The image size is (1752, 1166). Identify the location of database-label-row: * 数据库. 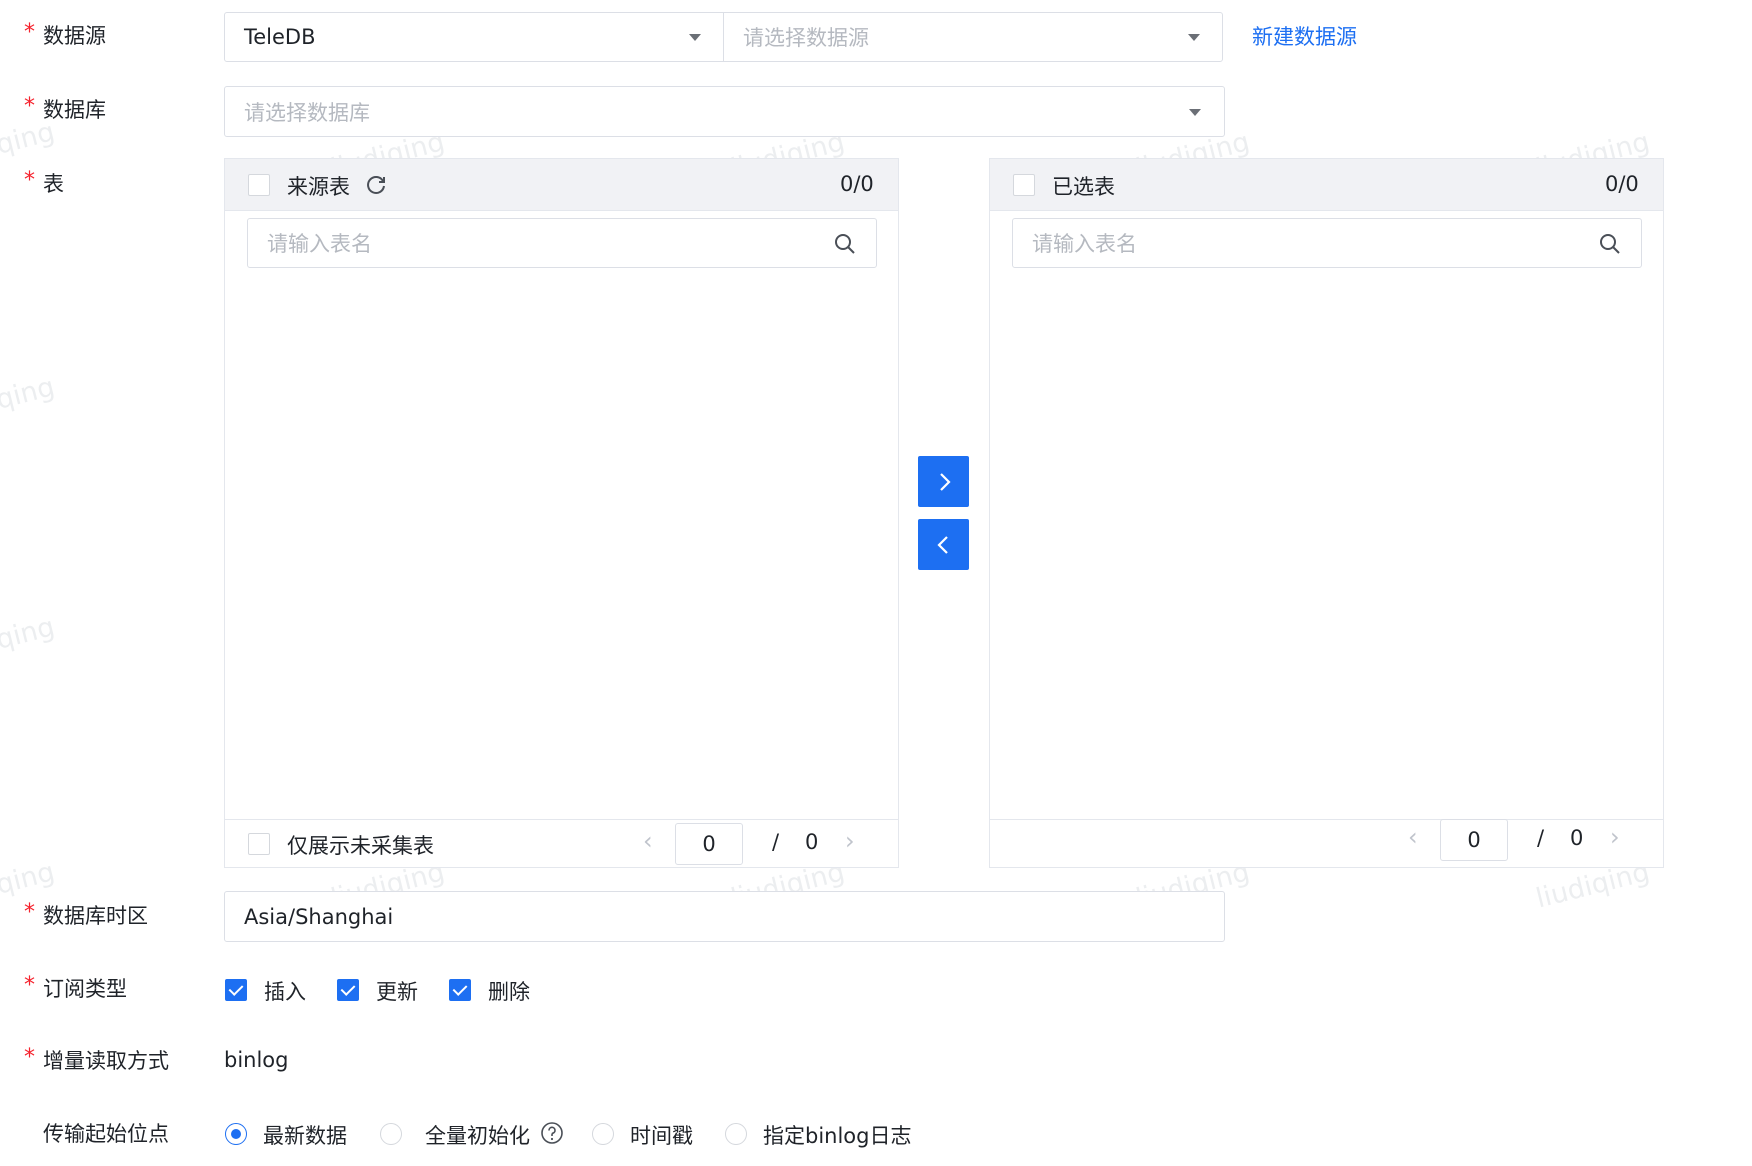
(65, 109).